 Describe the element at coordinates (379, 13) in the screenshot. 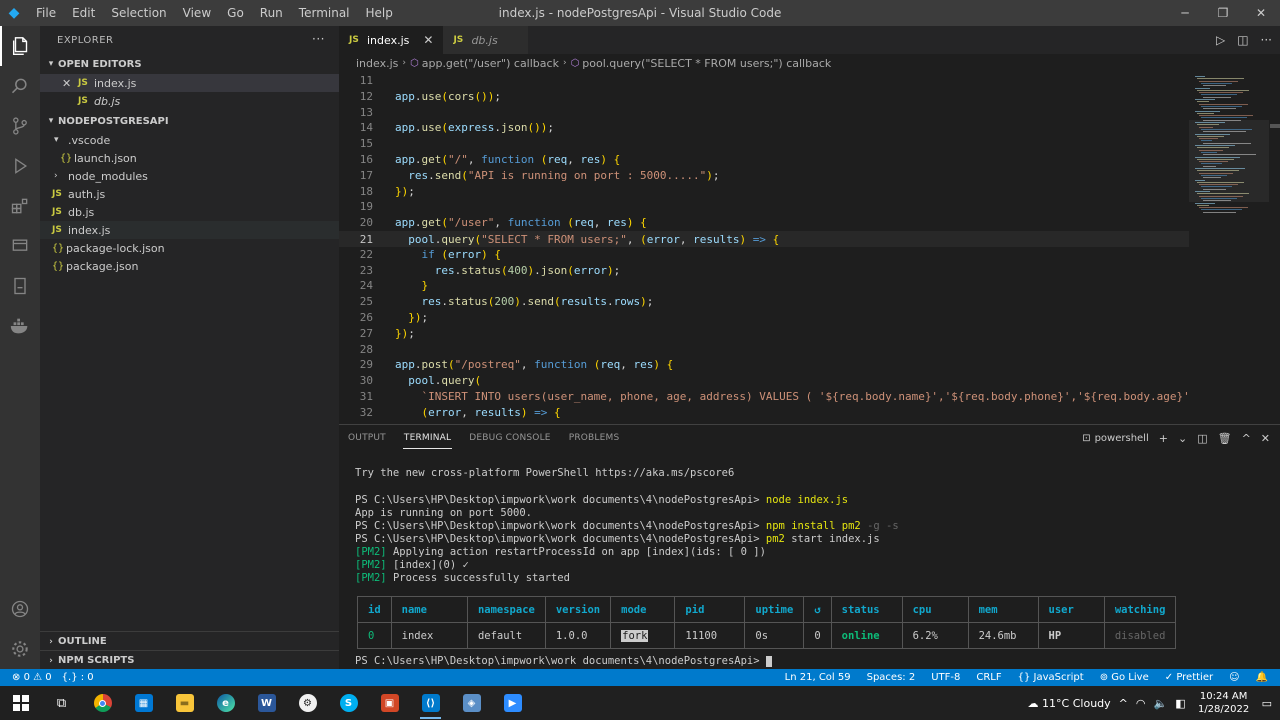

I see `menu-help: Help` at that location.